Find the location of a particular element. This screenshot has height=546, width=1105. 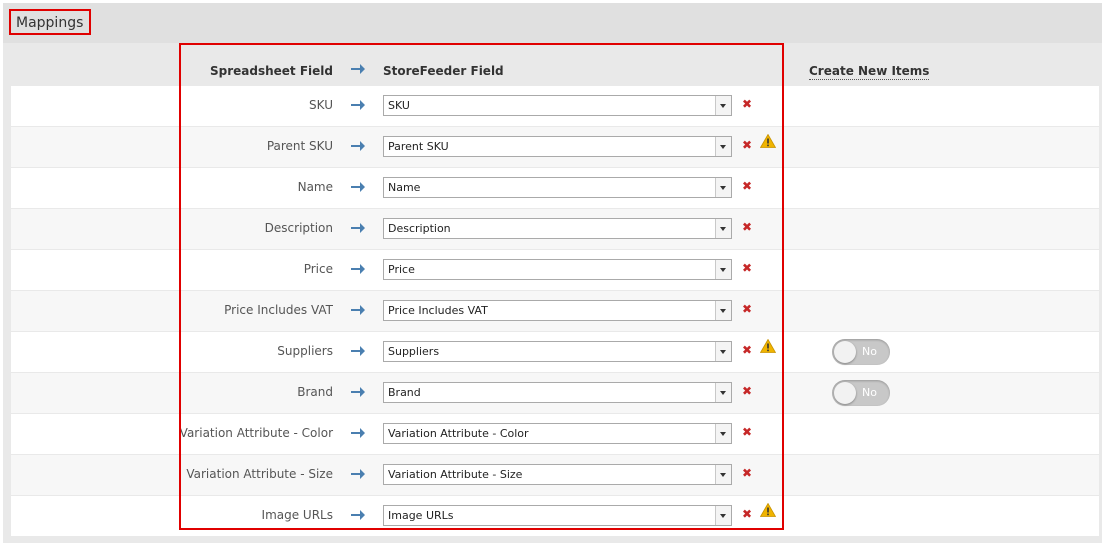

mapping-row: Suppliers Suppliers ✖ No is located at coordinates (555, 352).